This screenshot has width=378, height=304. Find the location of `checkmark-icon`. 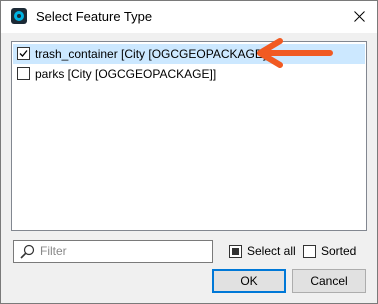

checkmark-icon is located at coordinates (23, 53).